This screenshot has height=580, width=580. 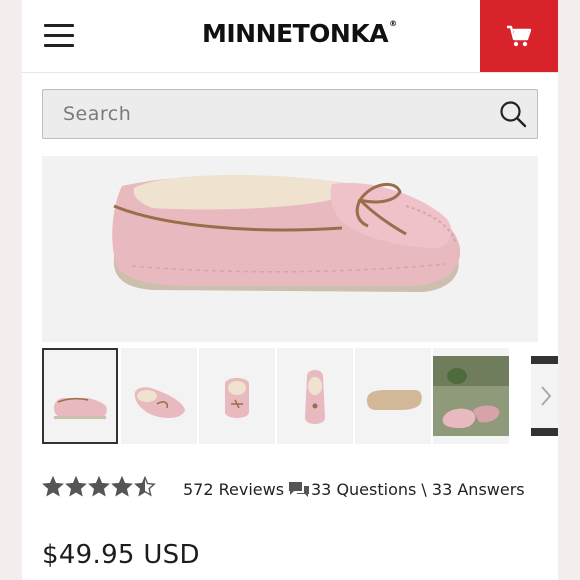 What do you see at coordinates (233, 489) in the screenshot?
I see `review-count-link: 572 Reviews` at bounding box center [233, 489].